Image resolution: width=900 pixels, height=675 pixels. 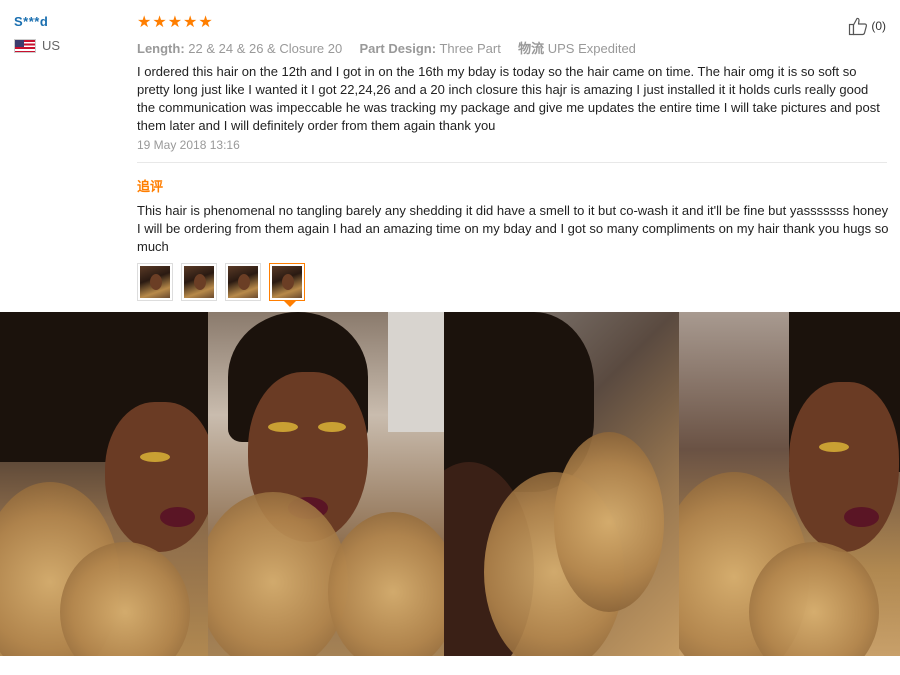 I want to click on part-design-label: Part Design:, so click(x=398, y=48).